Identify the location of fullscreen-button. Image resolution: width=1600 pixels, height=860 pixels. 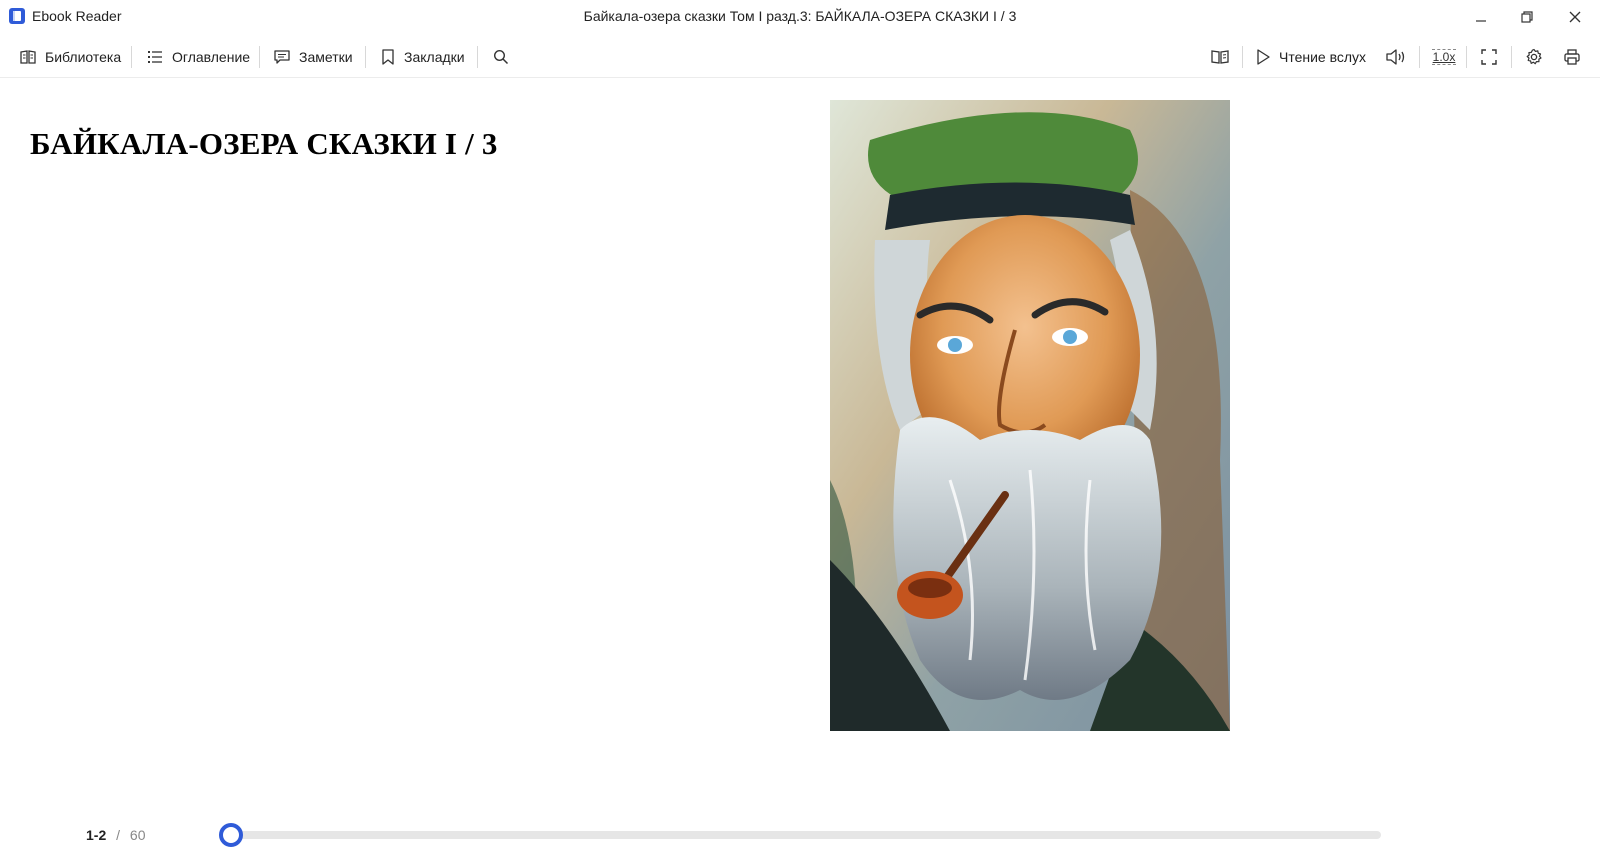
(1489, 57).